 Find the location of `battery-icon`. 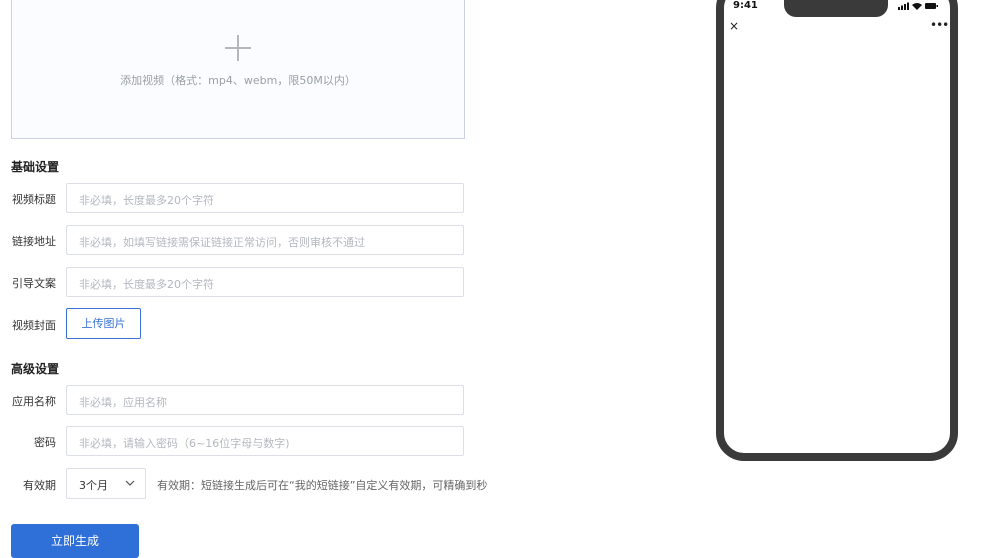

battery-icon is located at coordinates (930, 6).